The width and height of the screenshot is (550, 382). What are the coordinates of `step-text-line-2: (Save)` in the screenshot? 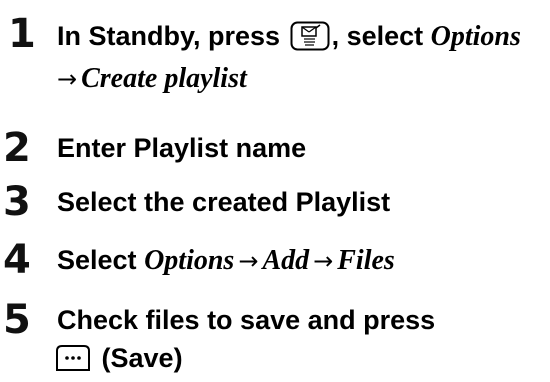 It's located at (118, 358).